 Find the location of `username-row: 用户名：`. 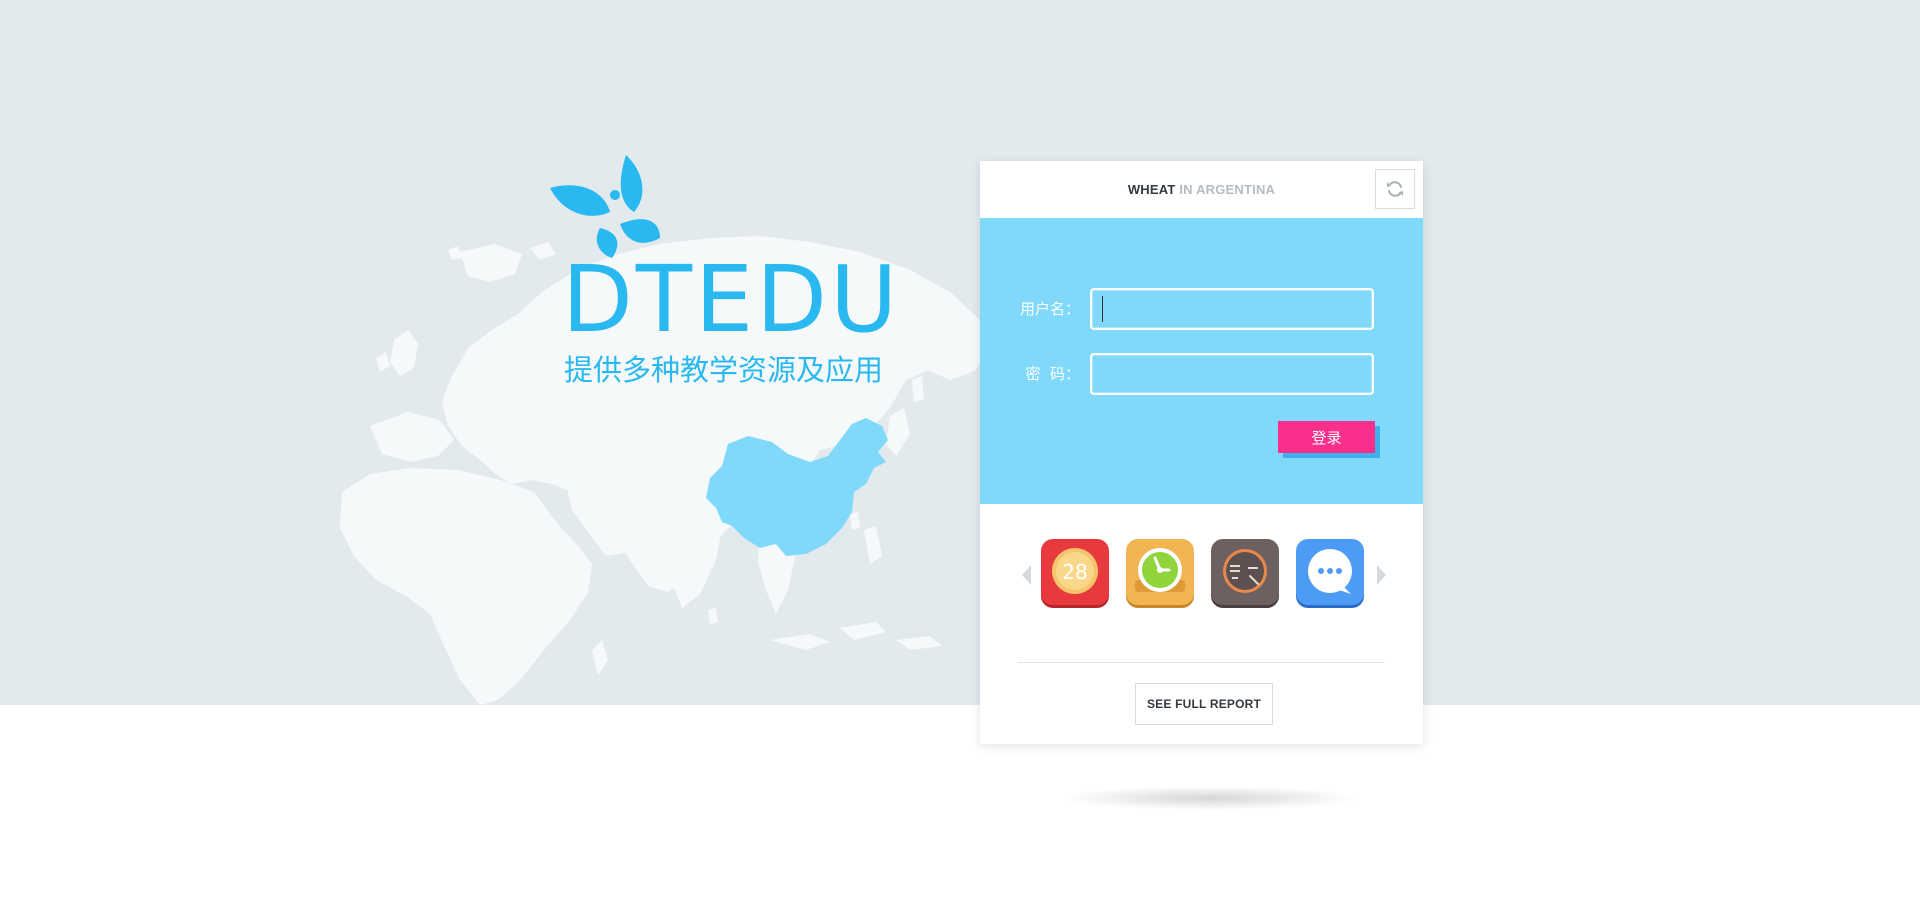

username-row: 用户名： is located at coordinates (1201, 309).